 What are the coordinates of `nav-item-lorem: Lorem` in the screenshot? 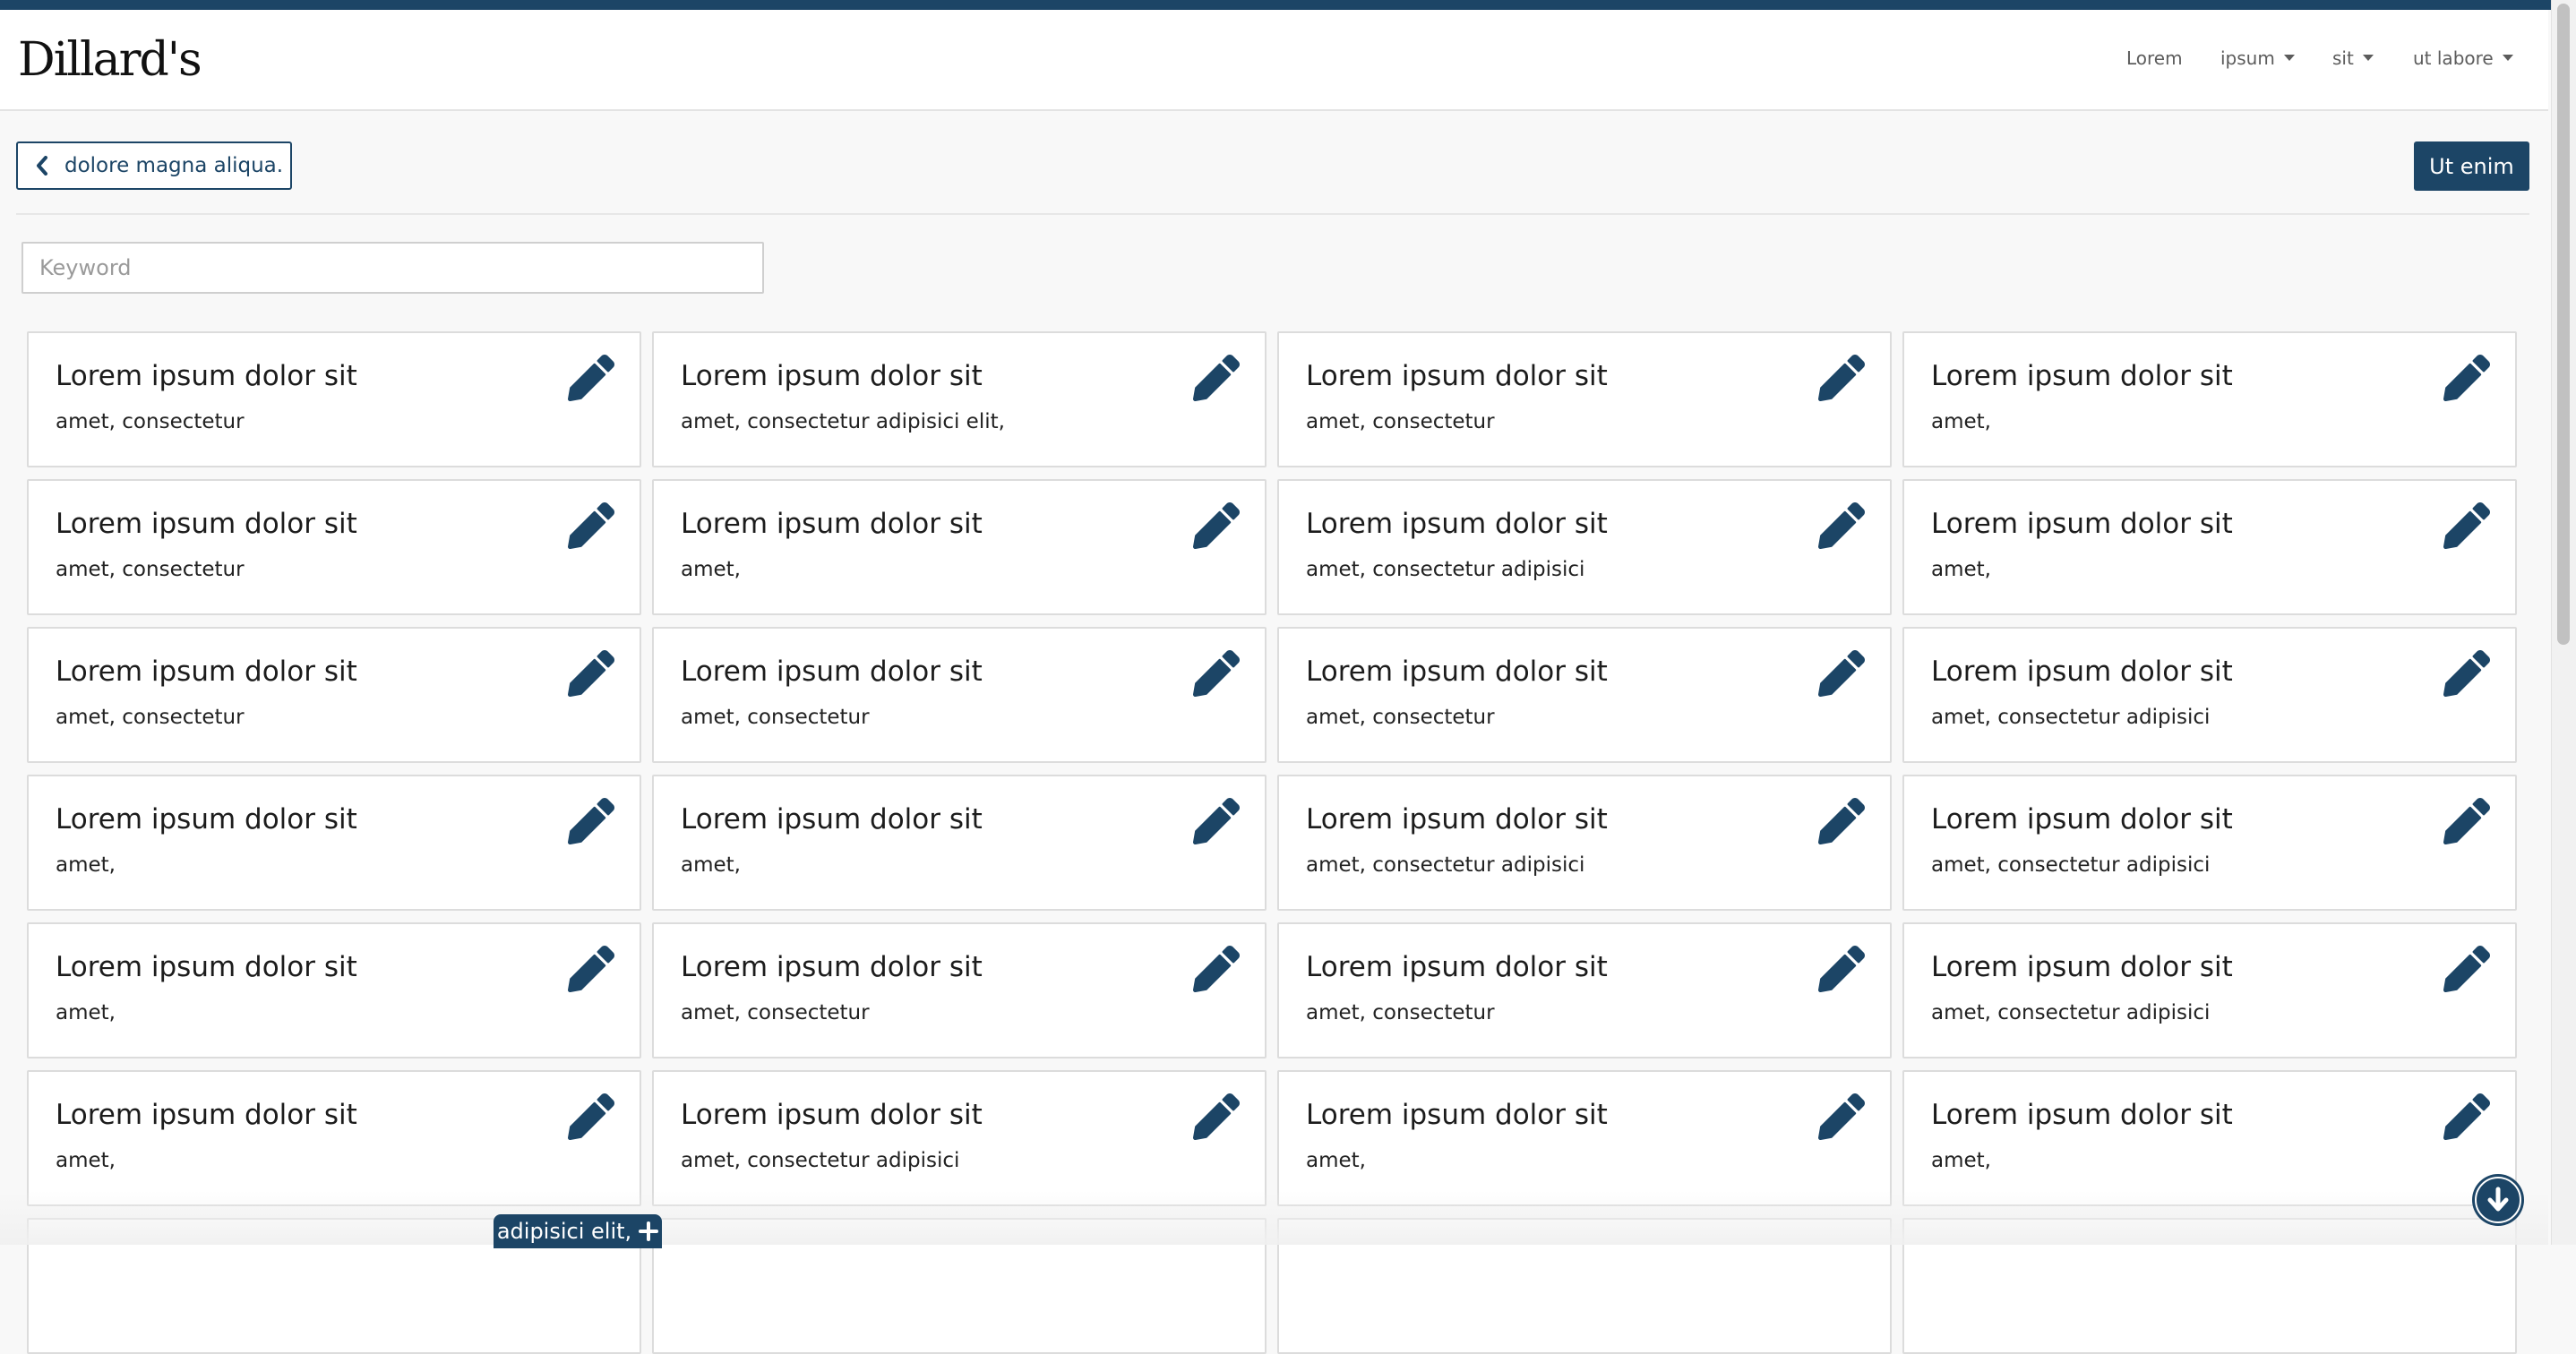 It's located at (2154, 58).